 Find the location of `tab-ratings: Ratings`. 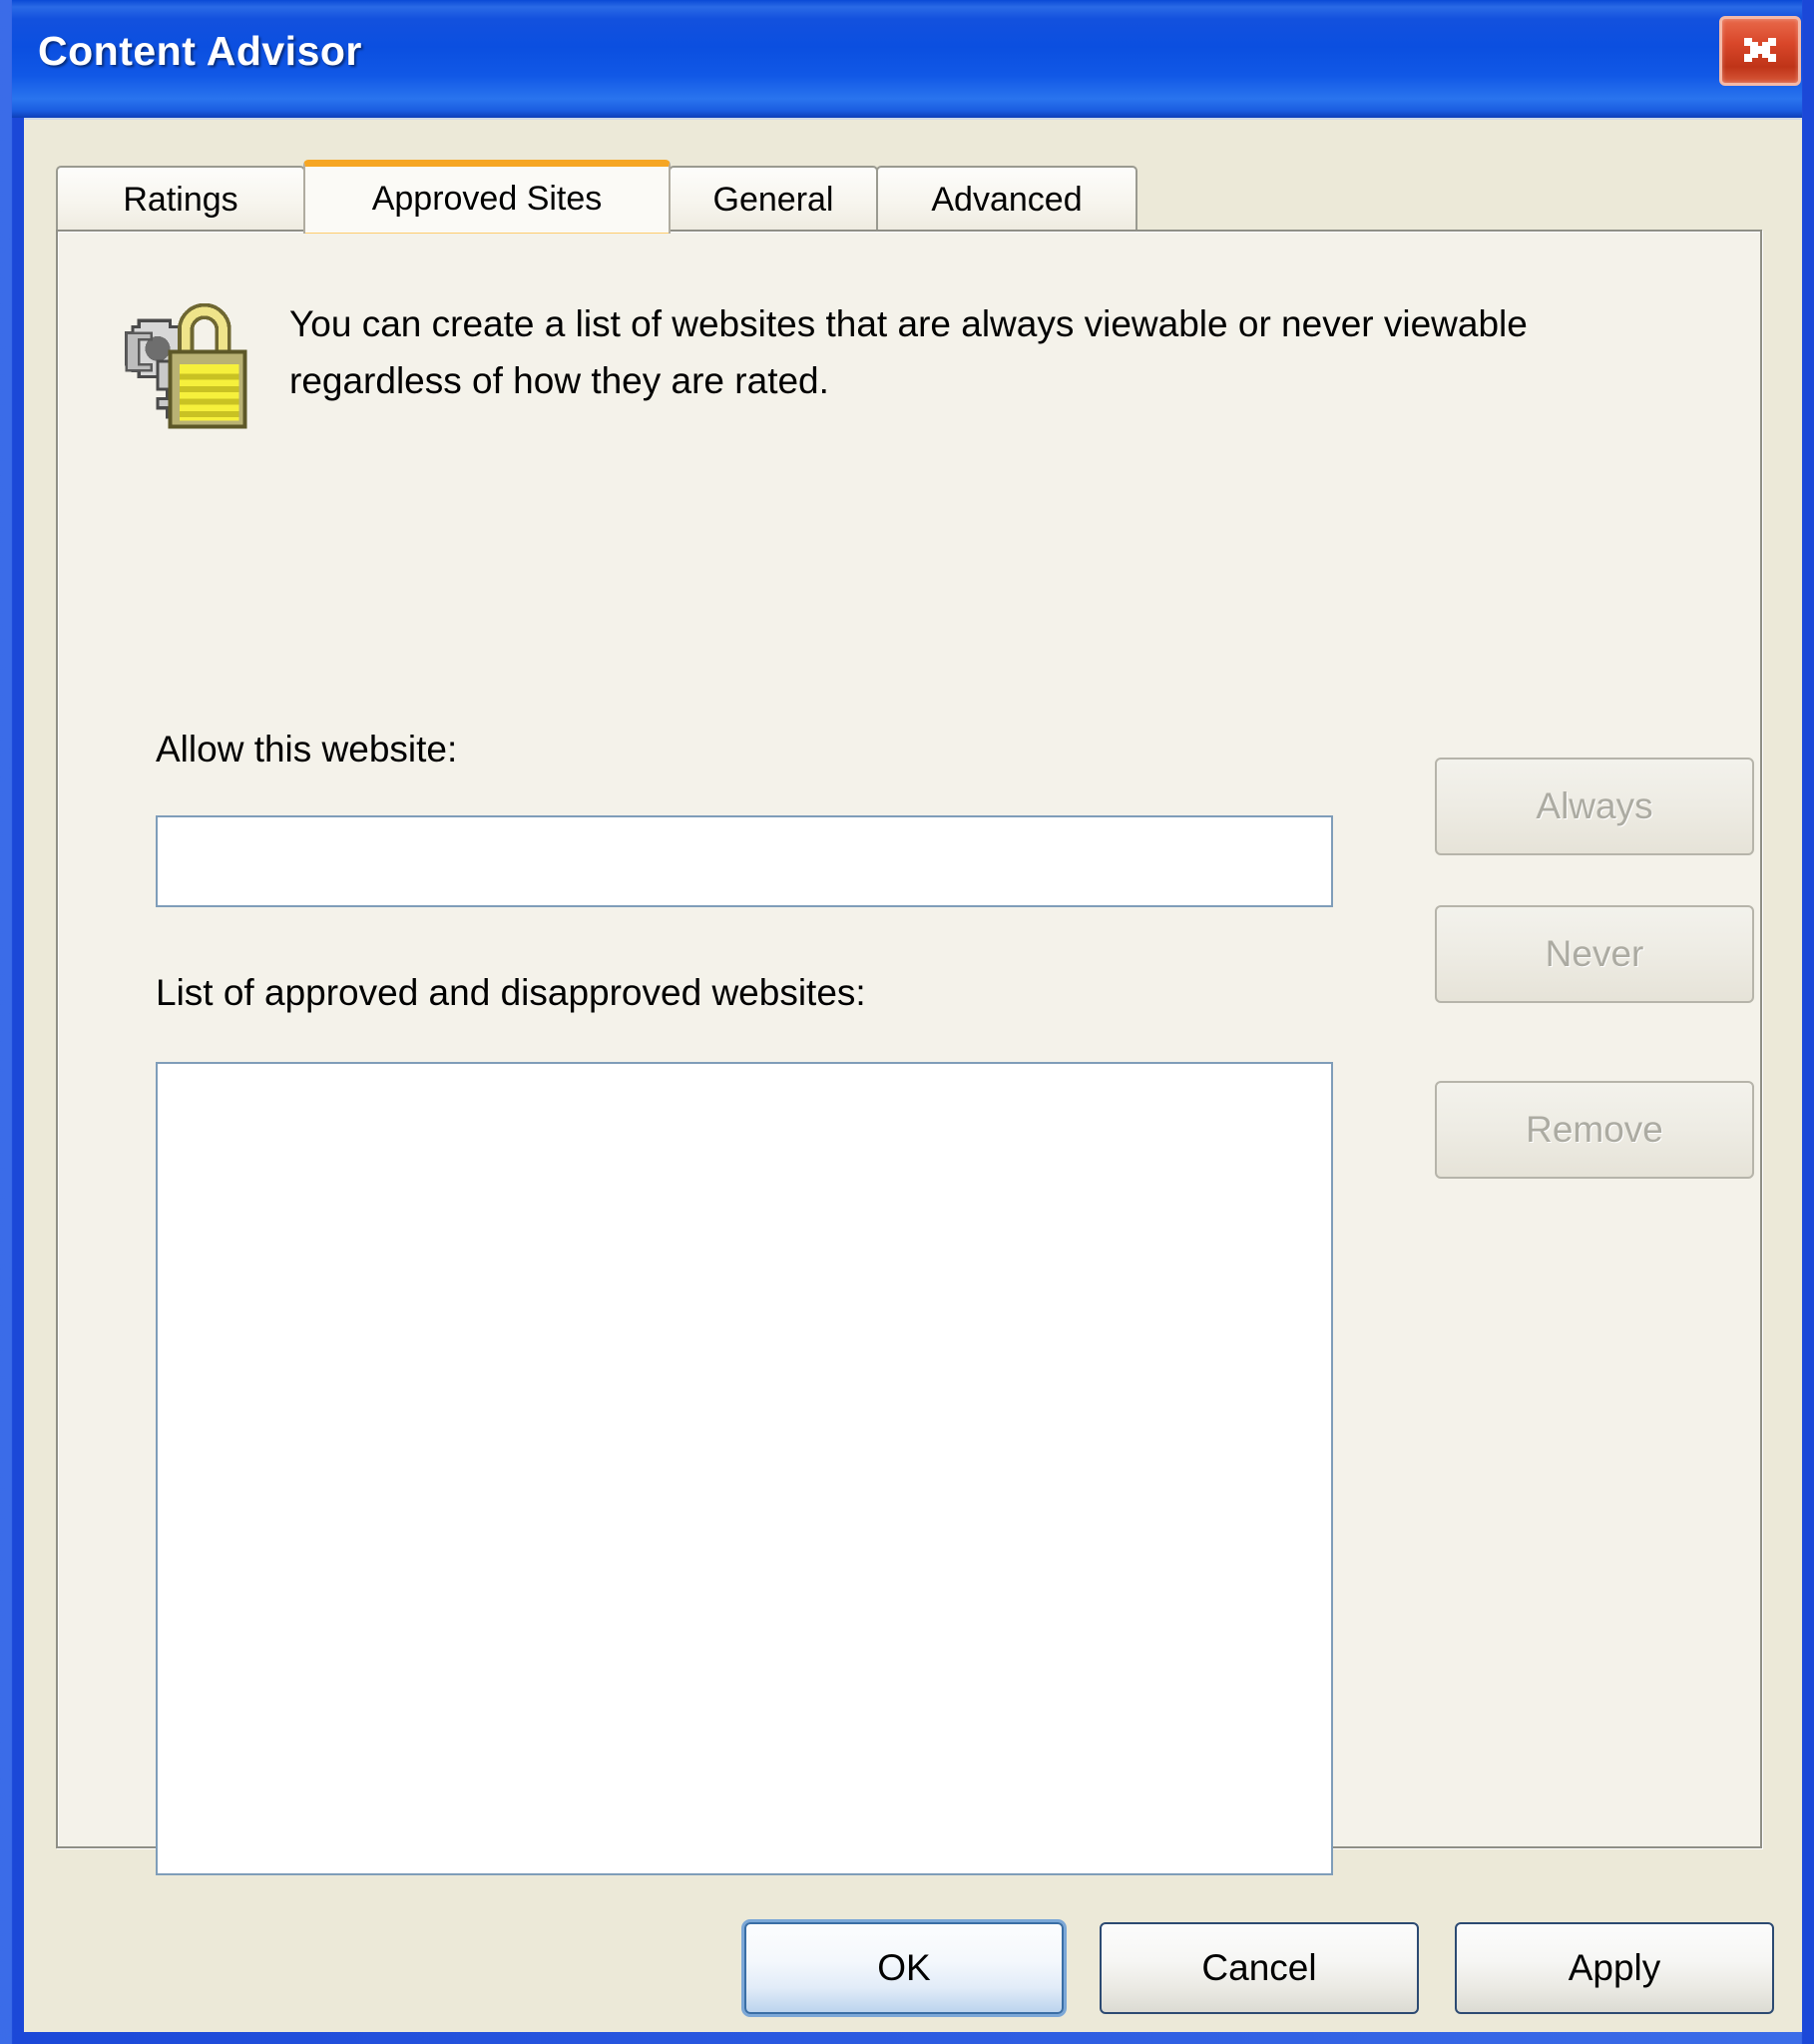

tab-ratings: Ratings is located at coordinates (181, 199).